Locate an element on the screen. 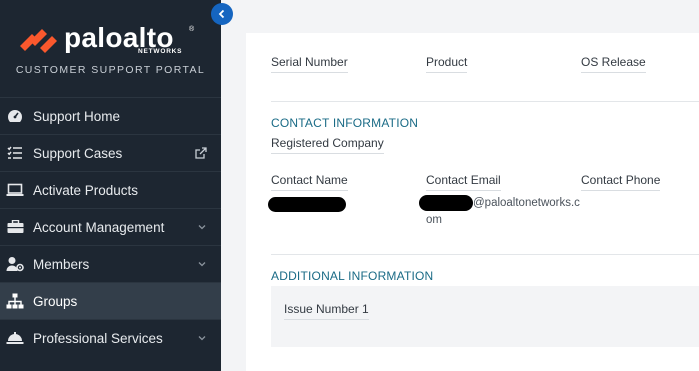 The image size is (699, 371). redacted-contact-name is located at coordinates (307, 204).